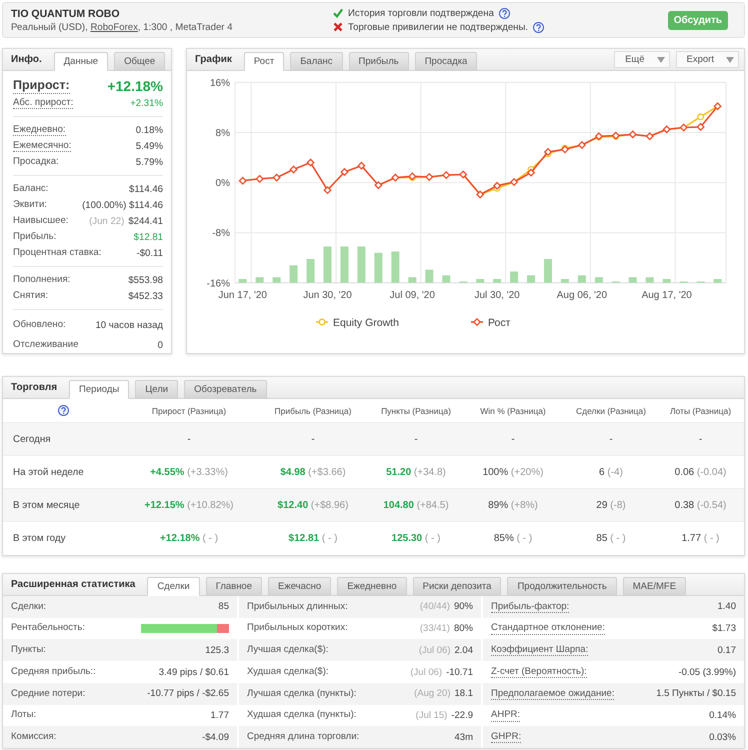 The width and height of the screenshot is (748, 750). Describe the element at coordinates (463, 650) in the screenshot. I see `stat-value: 2.04` at that location.